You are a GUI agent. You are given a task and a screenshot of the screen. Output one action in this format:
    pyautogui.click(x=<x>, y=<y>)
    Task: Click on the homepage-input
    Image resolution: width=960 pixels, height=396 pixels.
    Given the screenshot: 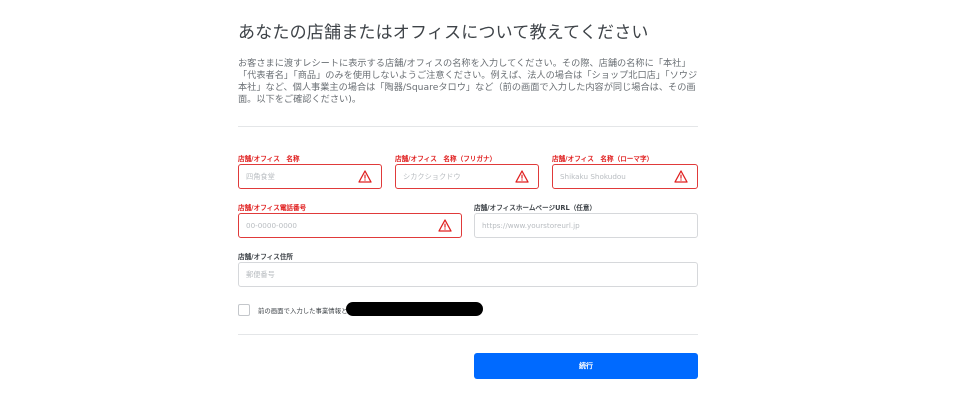 What is the action you would take?
    pyautogui.click(x=586, y=225)
    